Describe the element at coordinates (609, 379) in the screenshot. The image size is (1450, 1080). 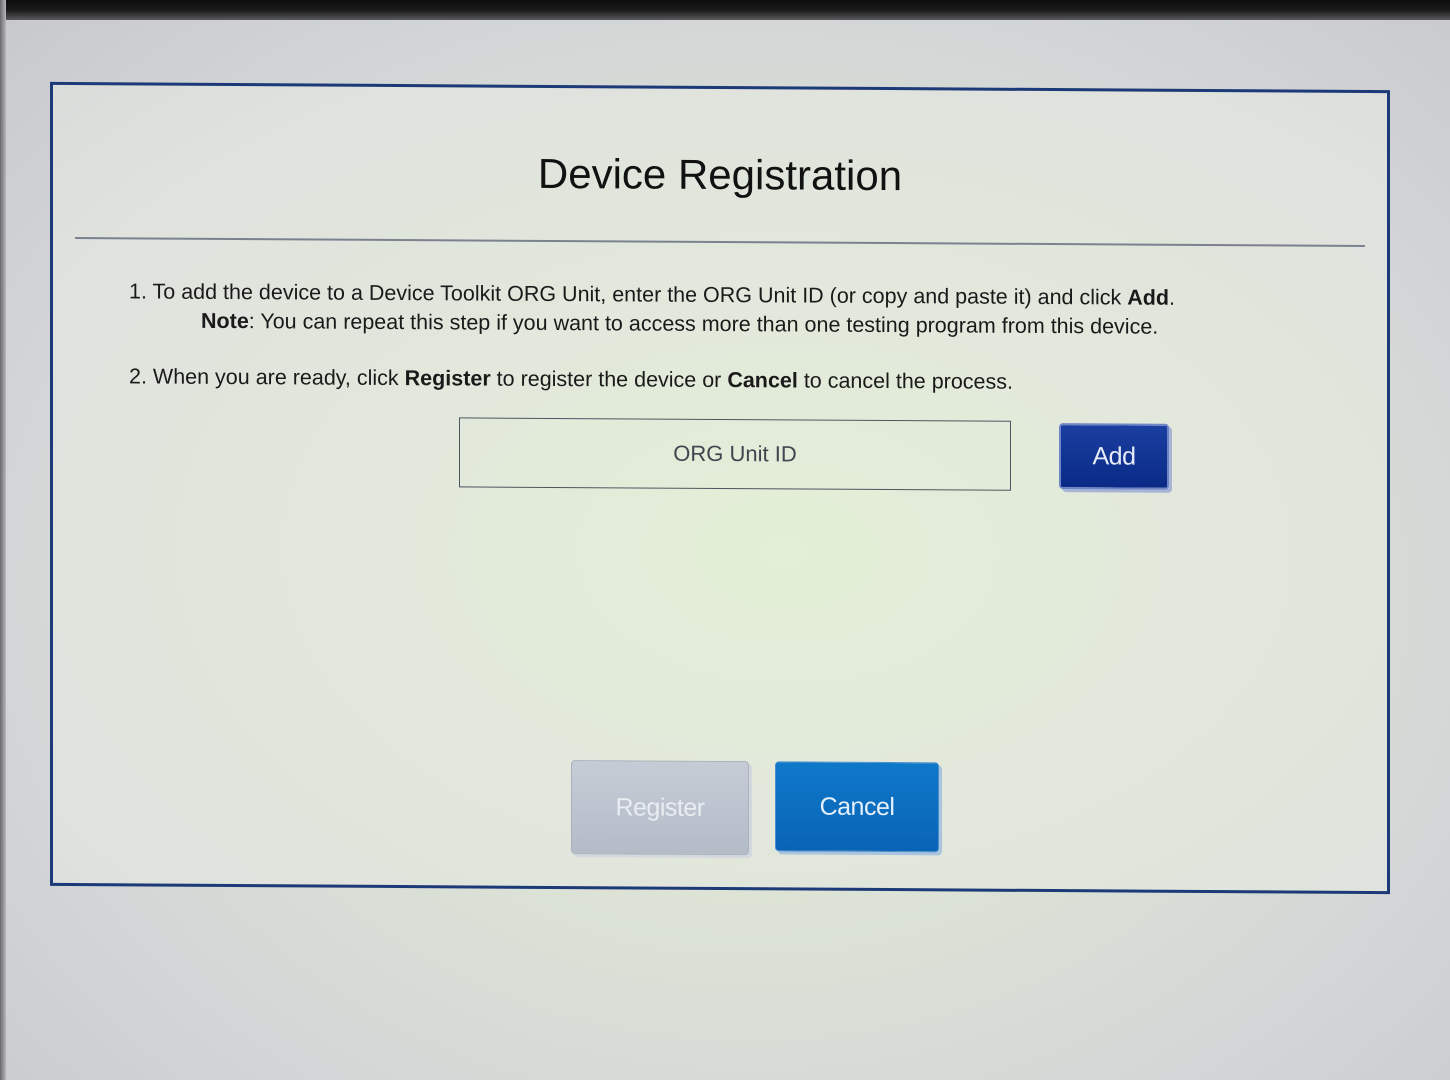
I see `step-2-text-b: to register the device or` at that location.